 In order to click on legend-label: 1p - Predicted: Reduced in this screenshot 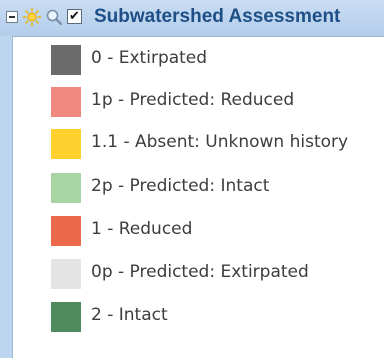, I will do `click(193, 100)`.